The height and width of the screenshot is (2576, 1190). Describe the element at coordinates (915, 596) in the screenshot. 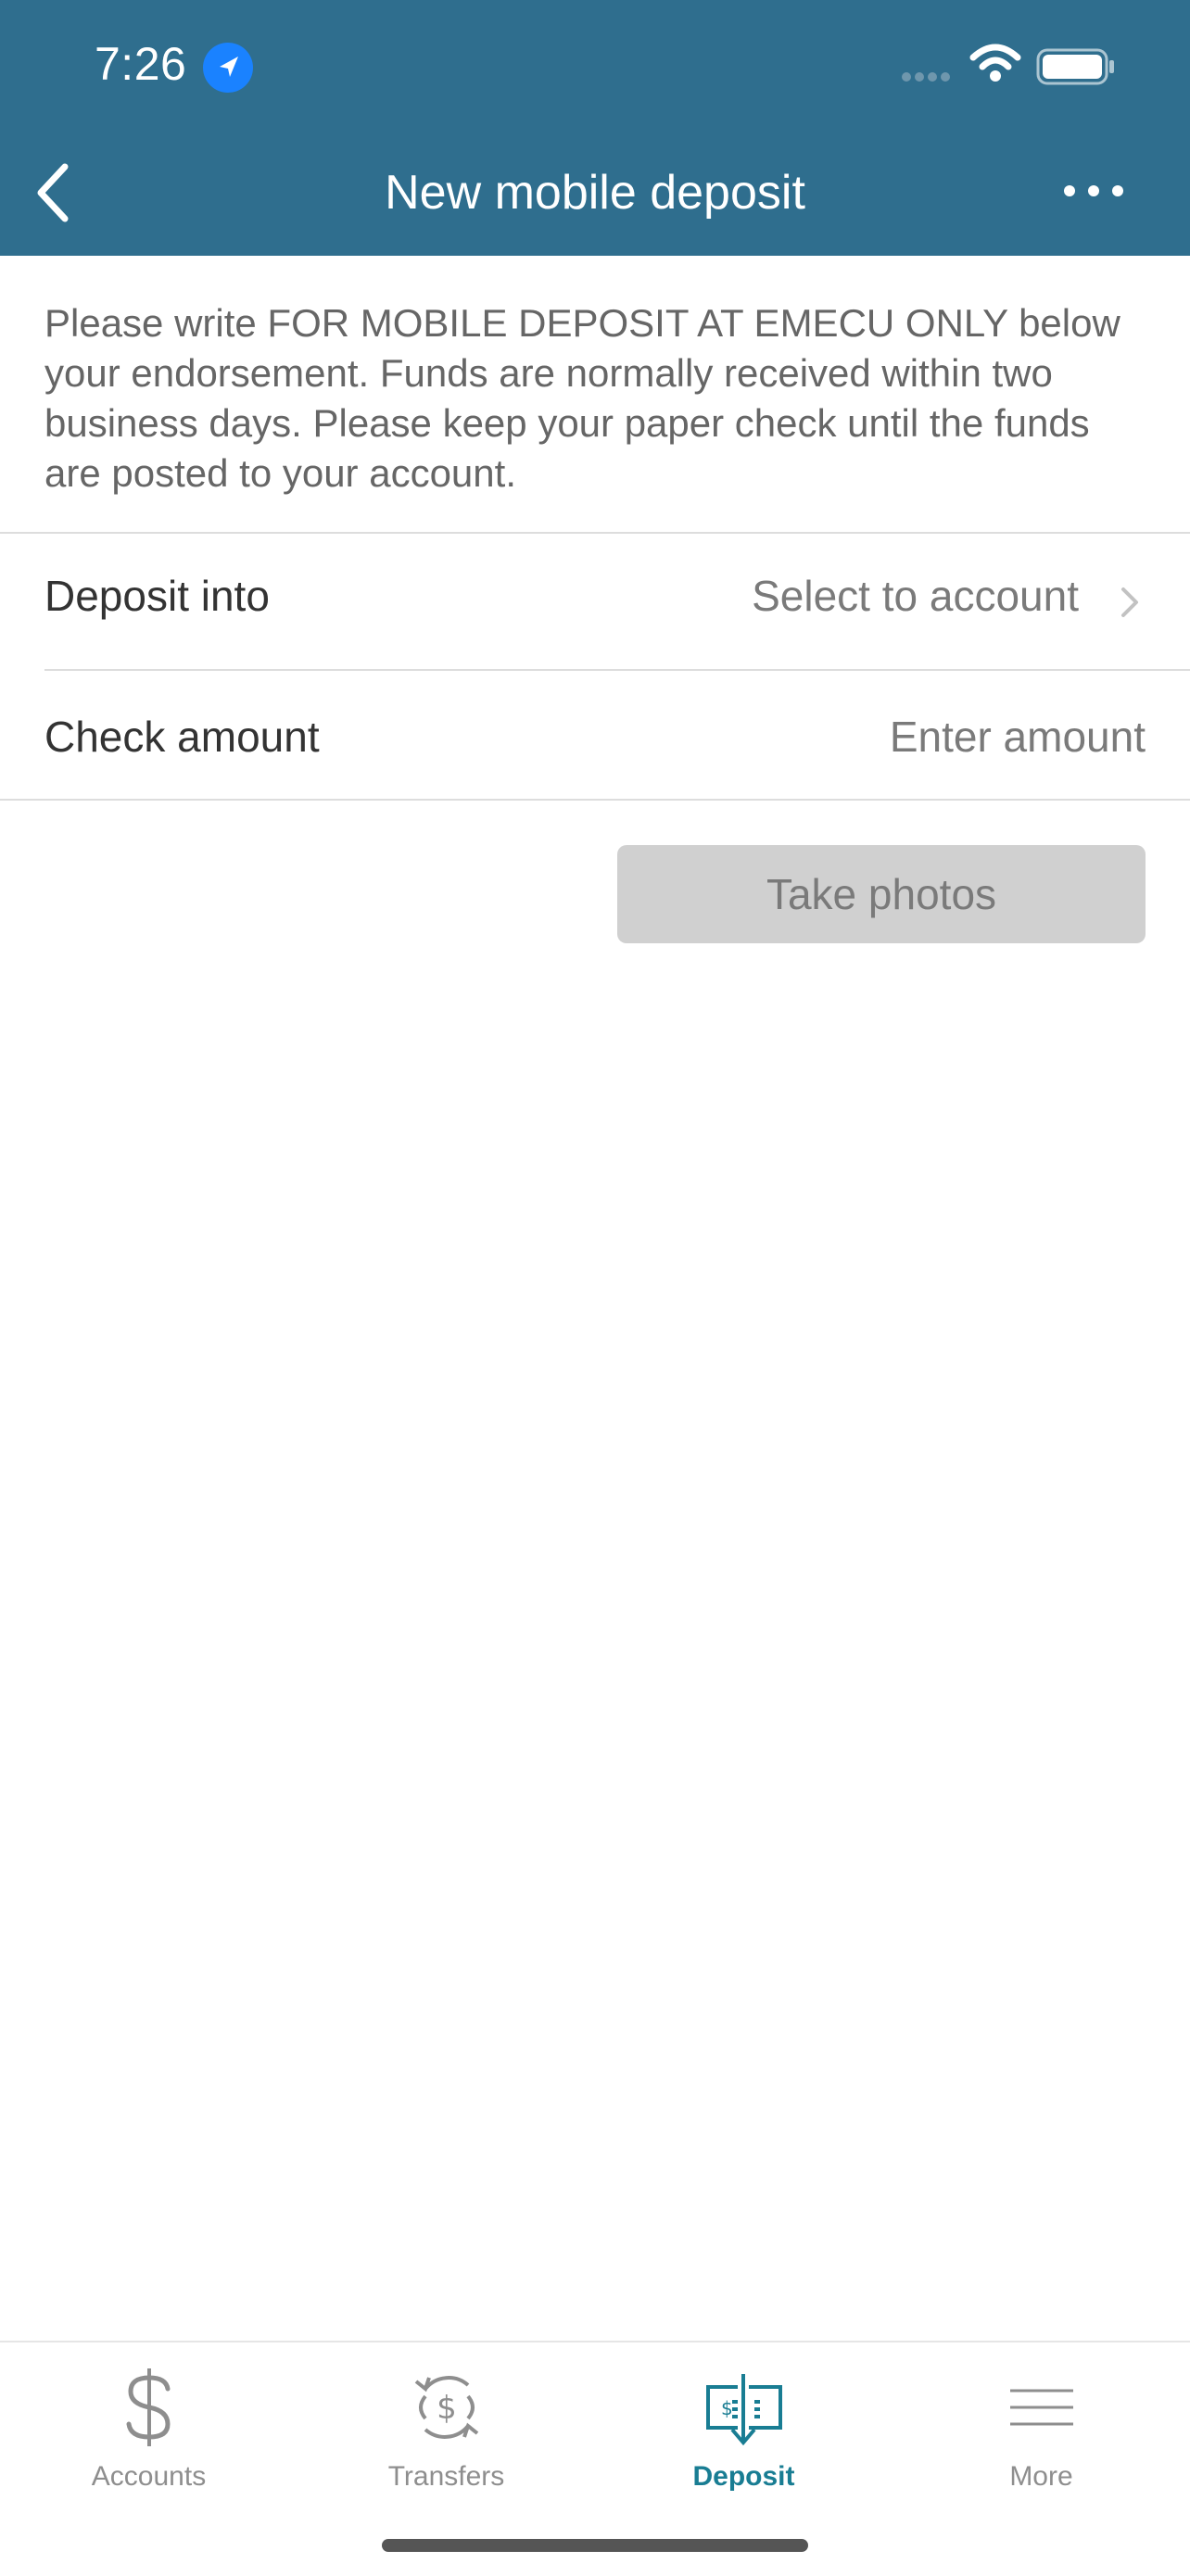

I see `deposit-account-select: Select to account` at that location.